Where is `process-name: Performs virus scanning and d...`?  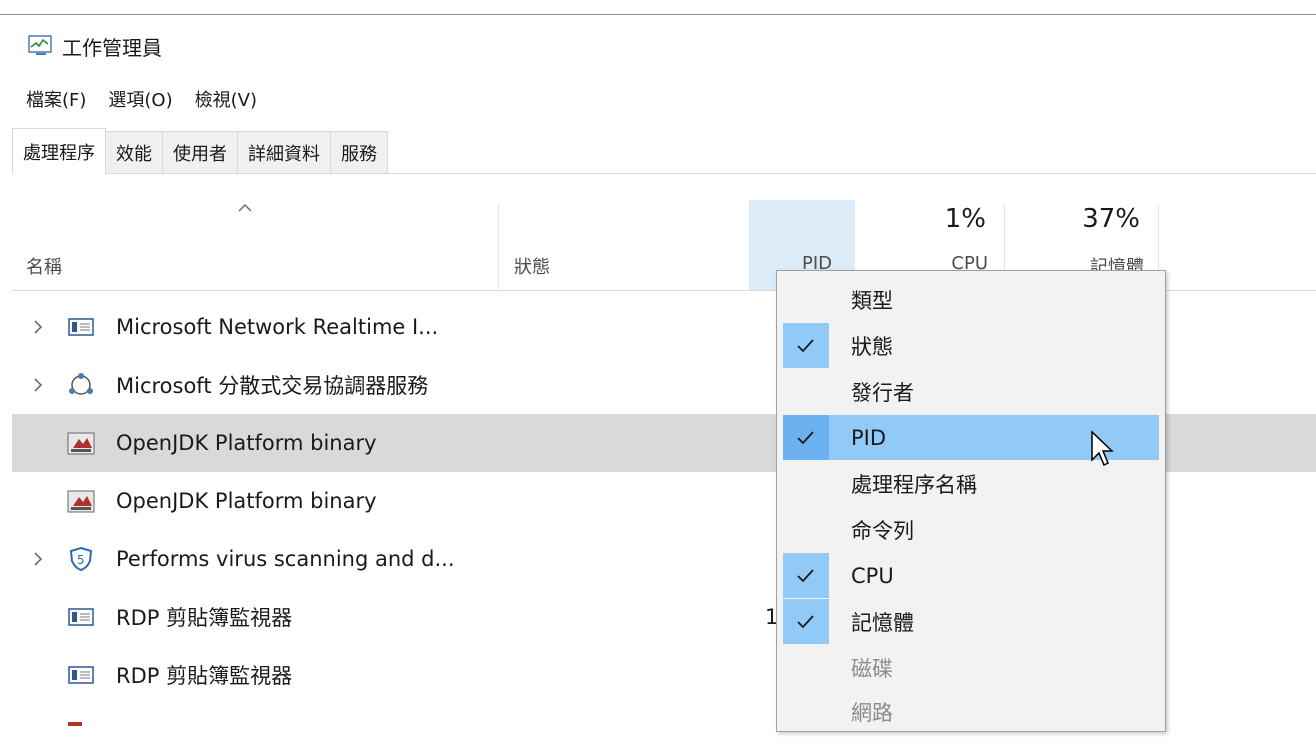
process-name: Performs virus scanning and d... is located at coordinates (285, 559).